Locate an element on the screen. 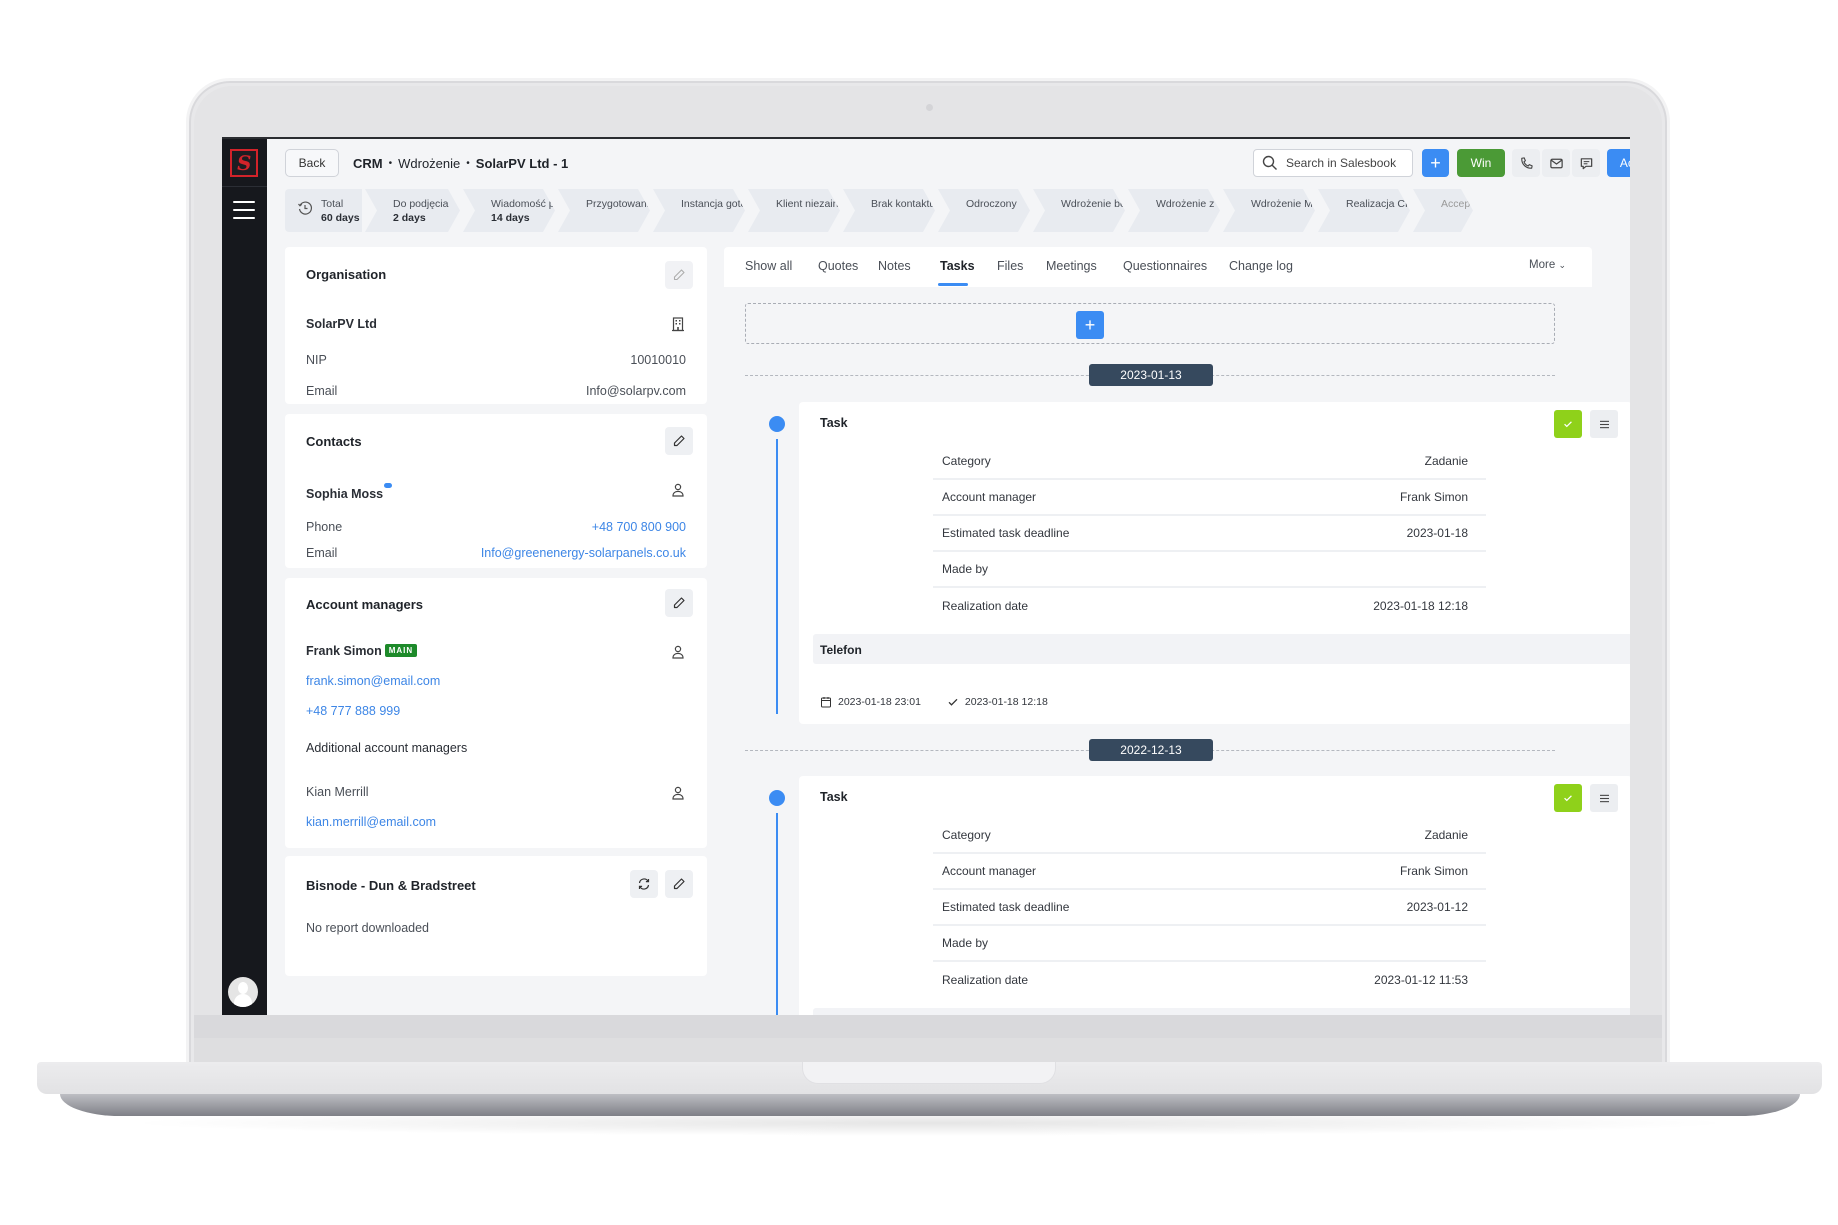  refresh-bisnode-button is located at coordinates (644, 884).